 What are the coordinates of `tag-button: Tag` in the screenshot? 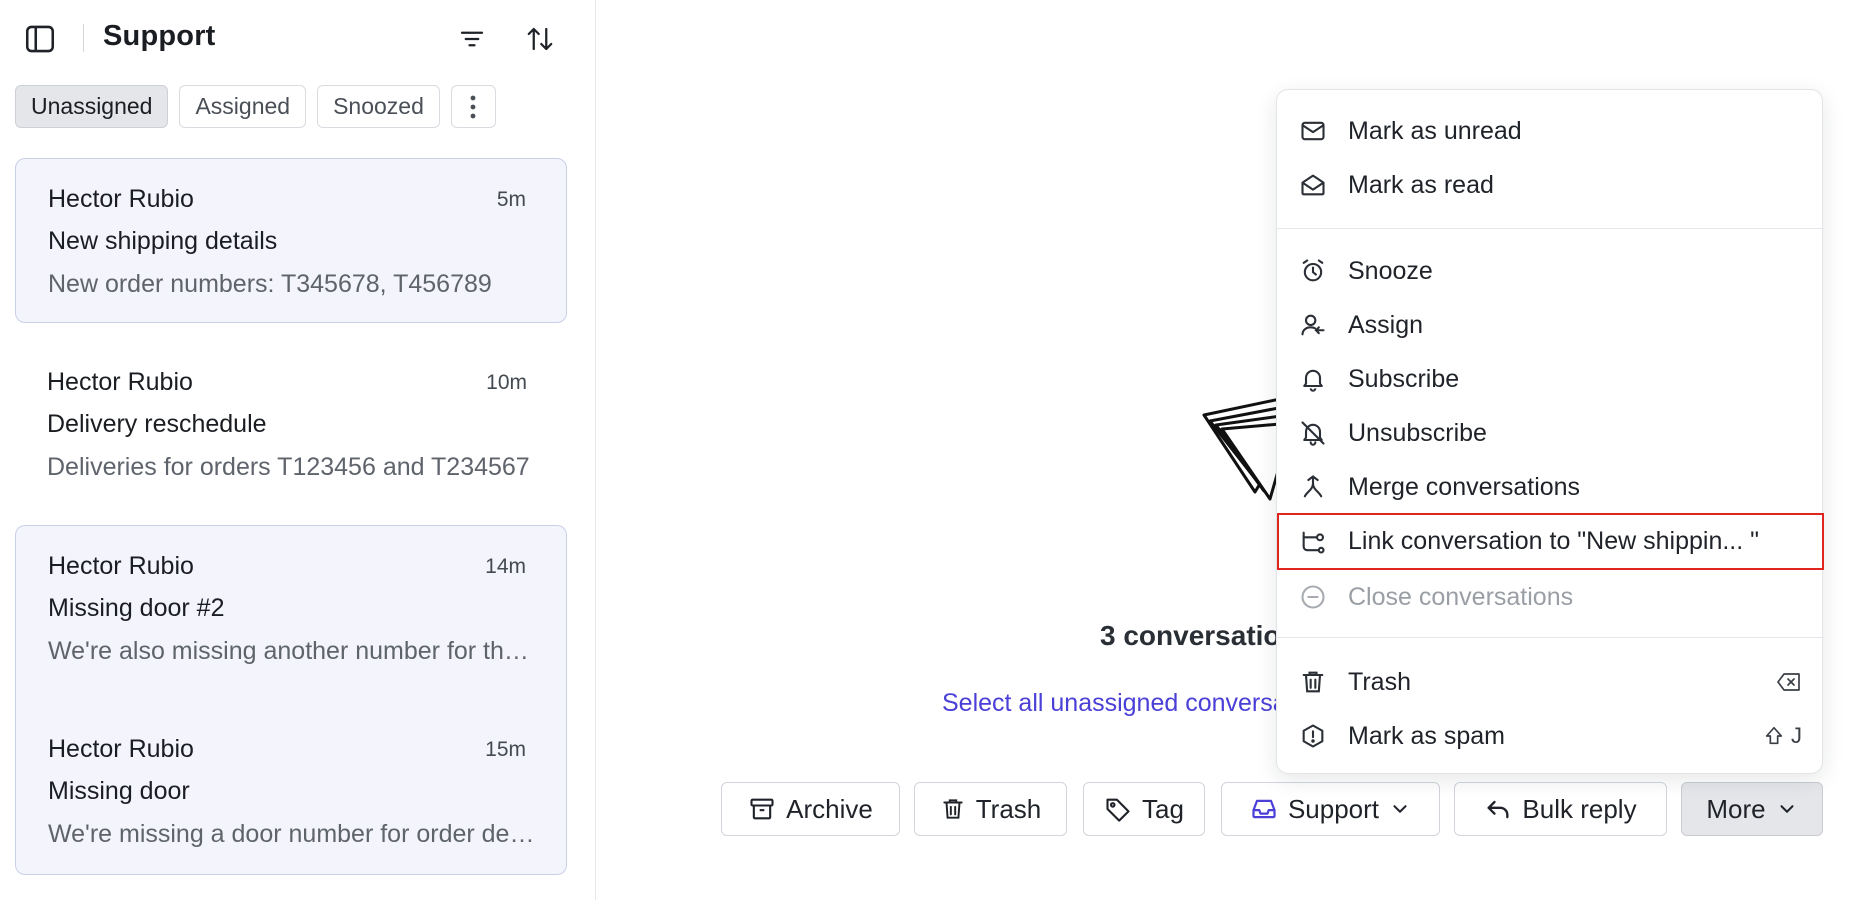 It's located at (1144, 809).